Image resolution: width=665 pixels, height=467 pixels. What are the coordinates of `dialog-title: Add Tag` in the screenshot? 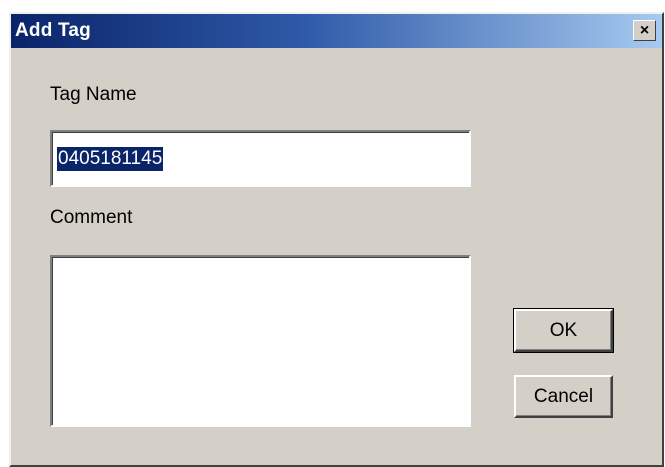 It's located at (53, 30).